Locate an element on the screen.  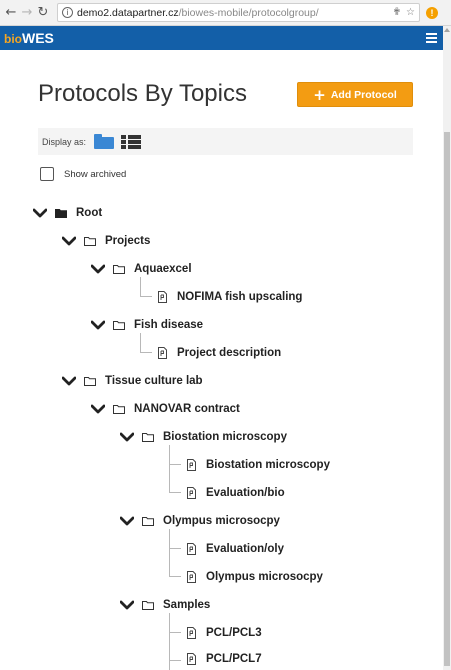
show-archived-toggle: Show archived is located at coordinates (83, 174).